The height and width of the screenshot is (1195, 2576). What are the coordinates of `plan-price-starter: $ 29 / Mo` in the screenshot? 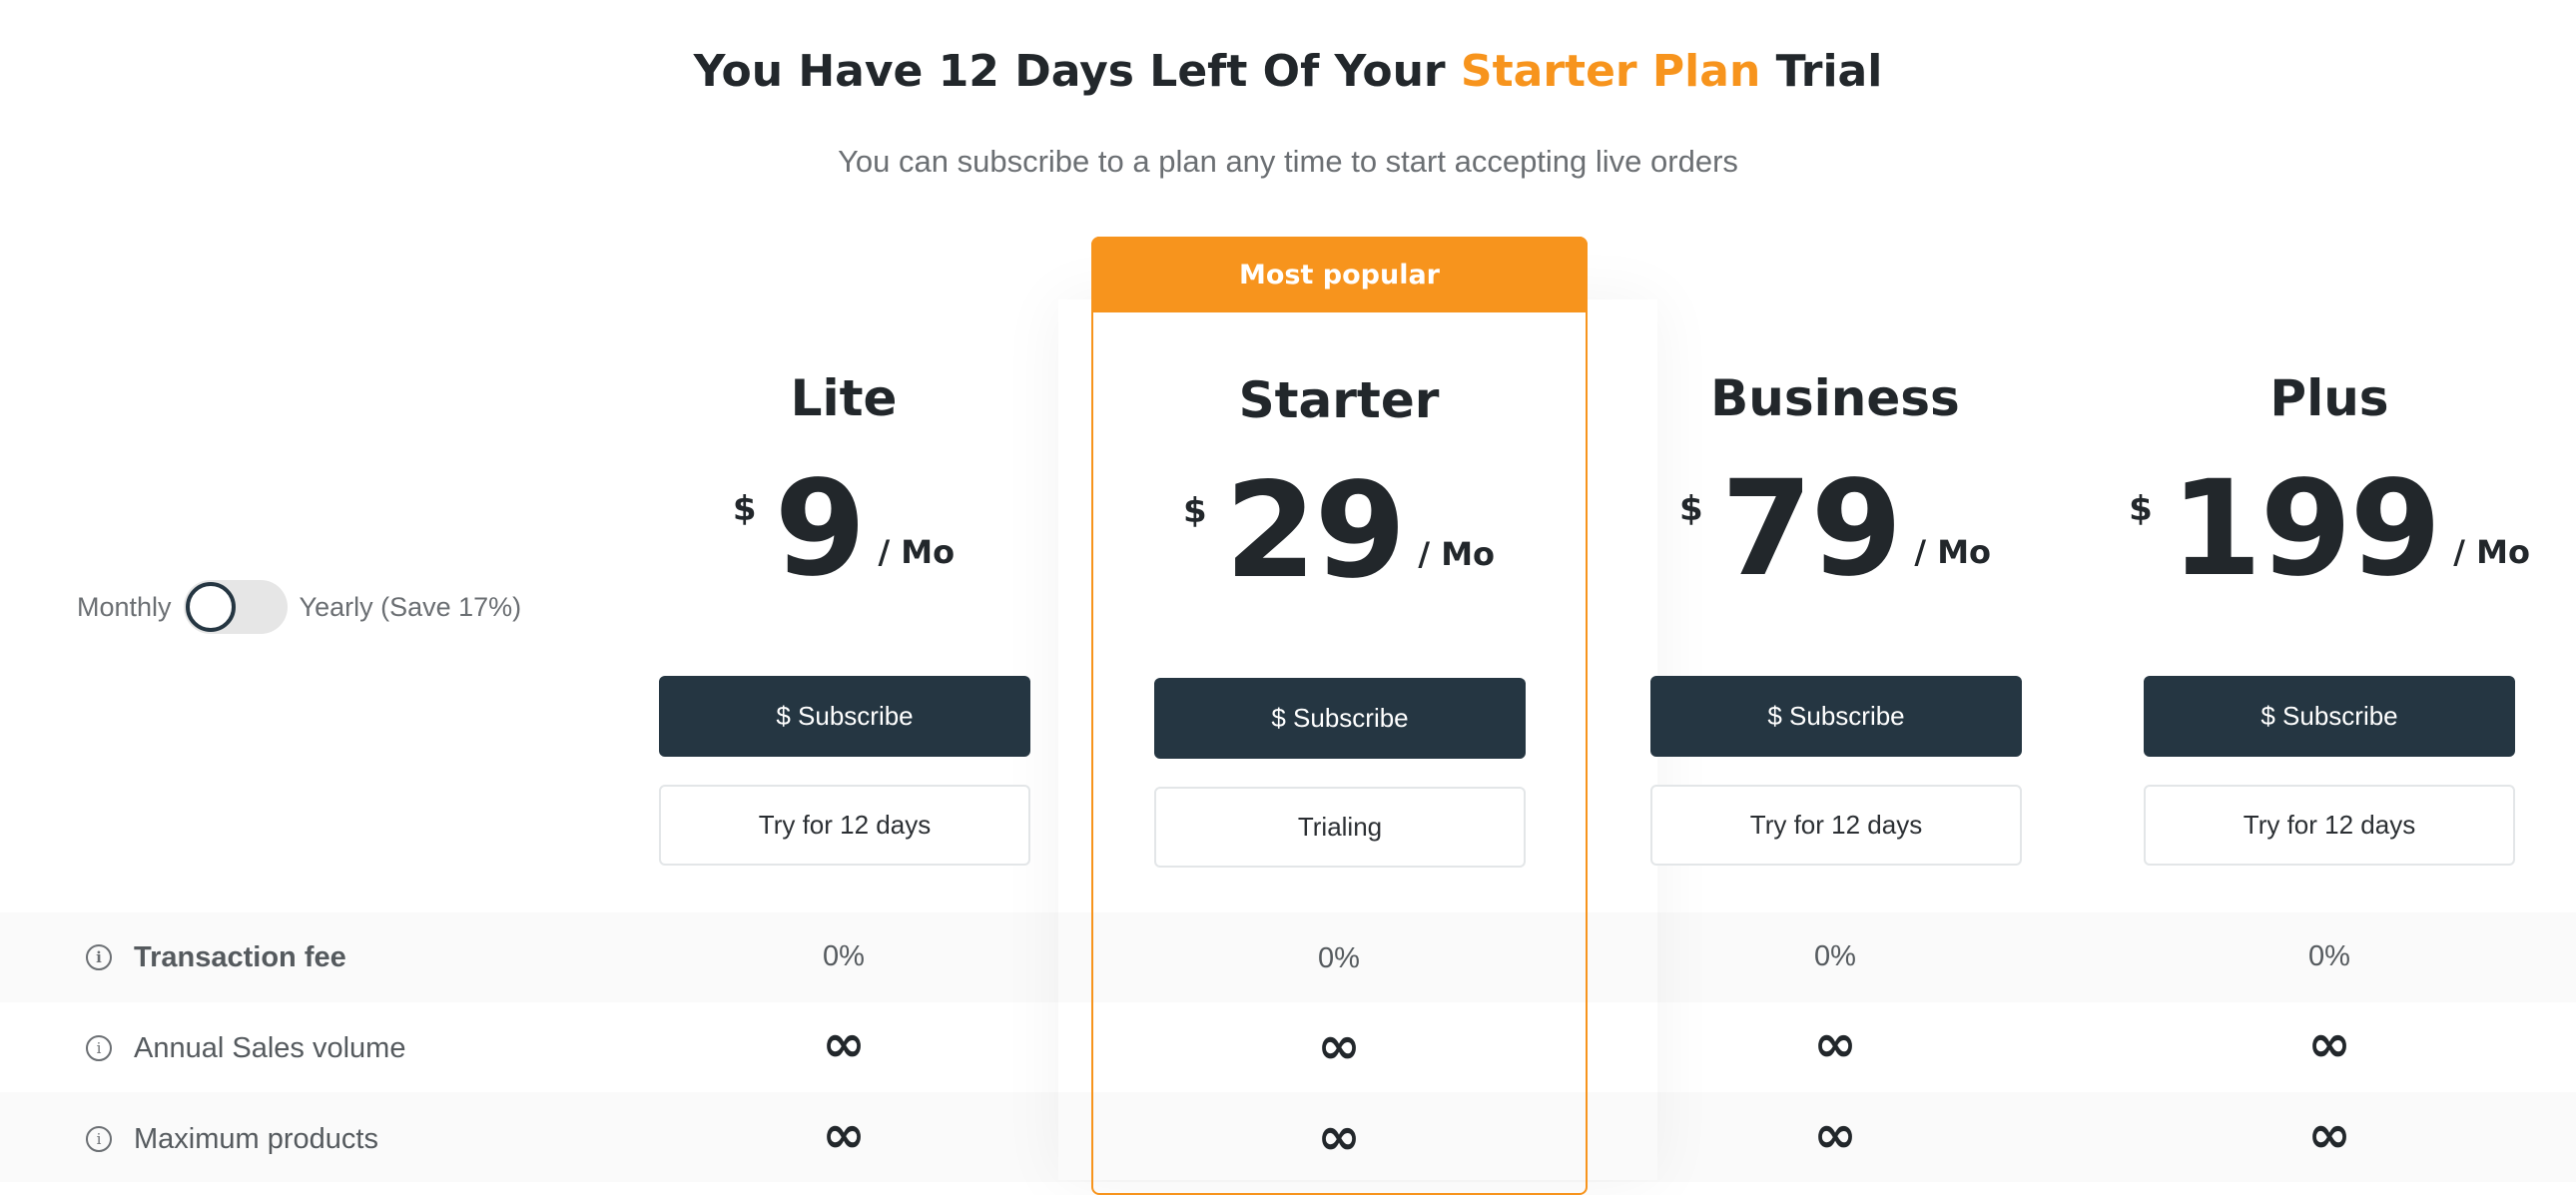 It's located at (1339, 531).